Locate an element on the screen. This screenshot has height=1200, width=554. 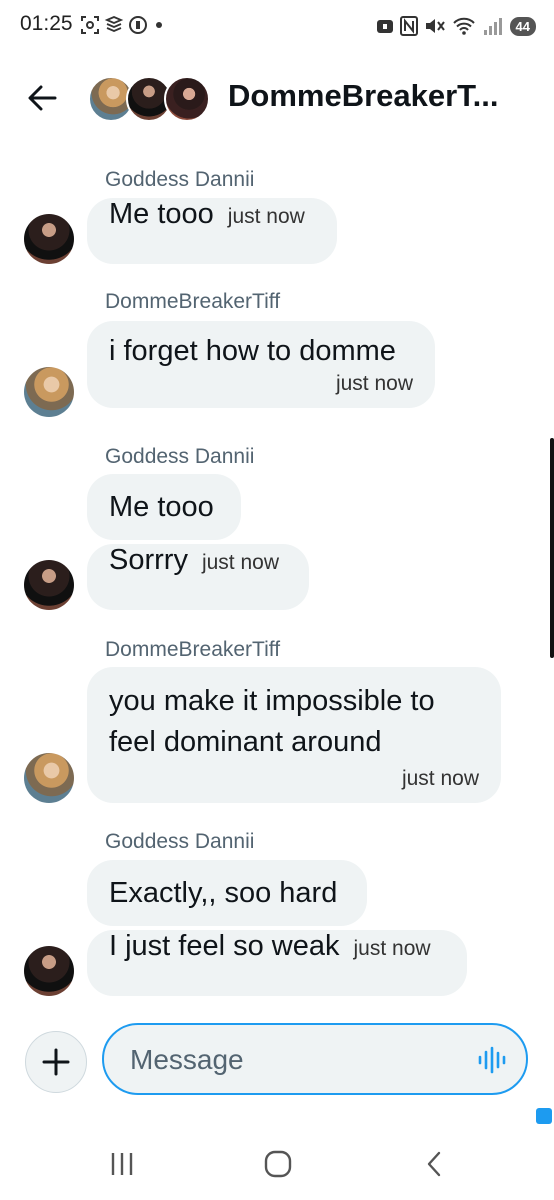
wifi-icon is located at coordinates (463, 26).